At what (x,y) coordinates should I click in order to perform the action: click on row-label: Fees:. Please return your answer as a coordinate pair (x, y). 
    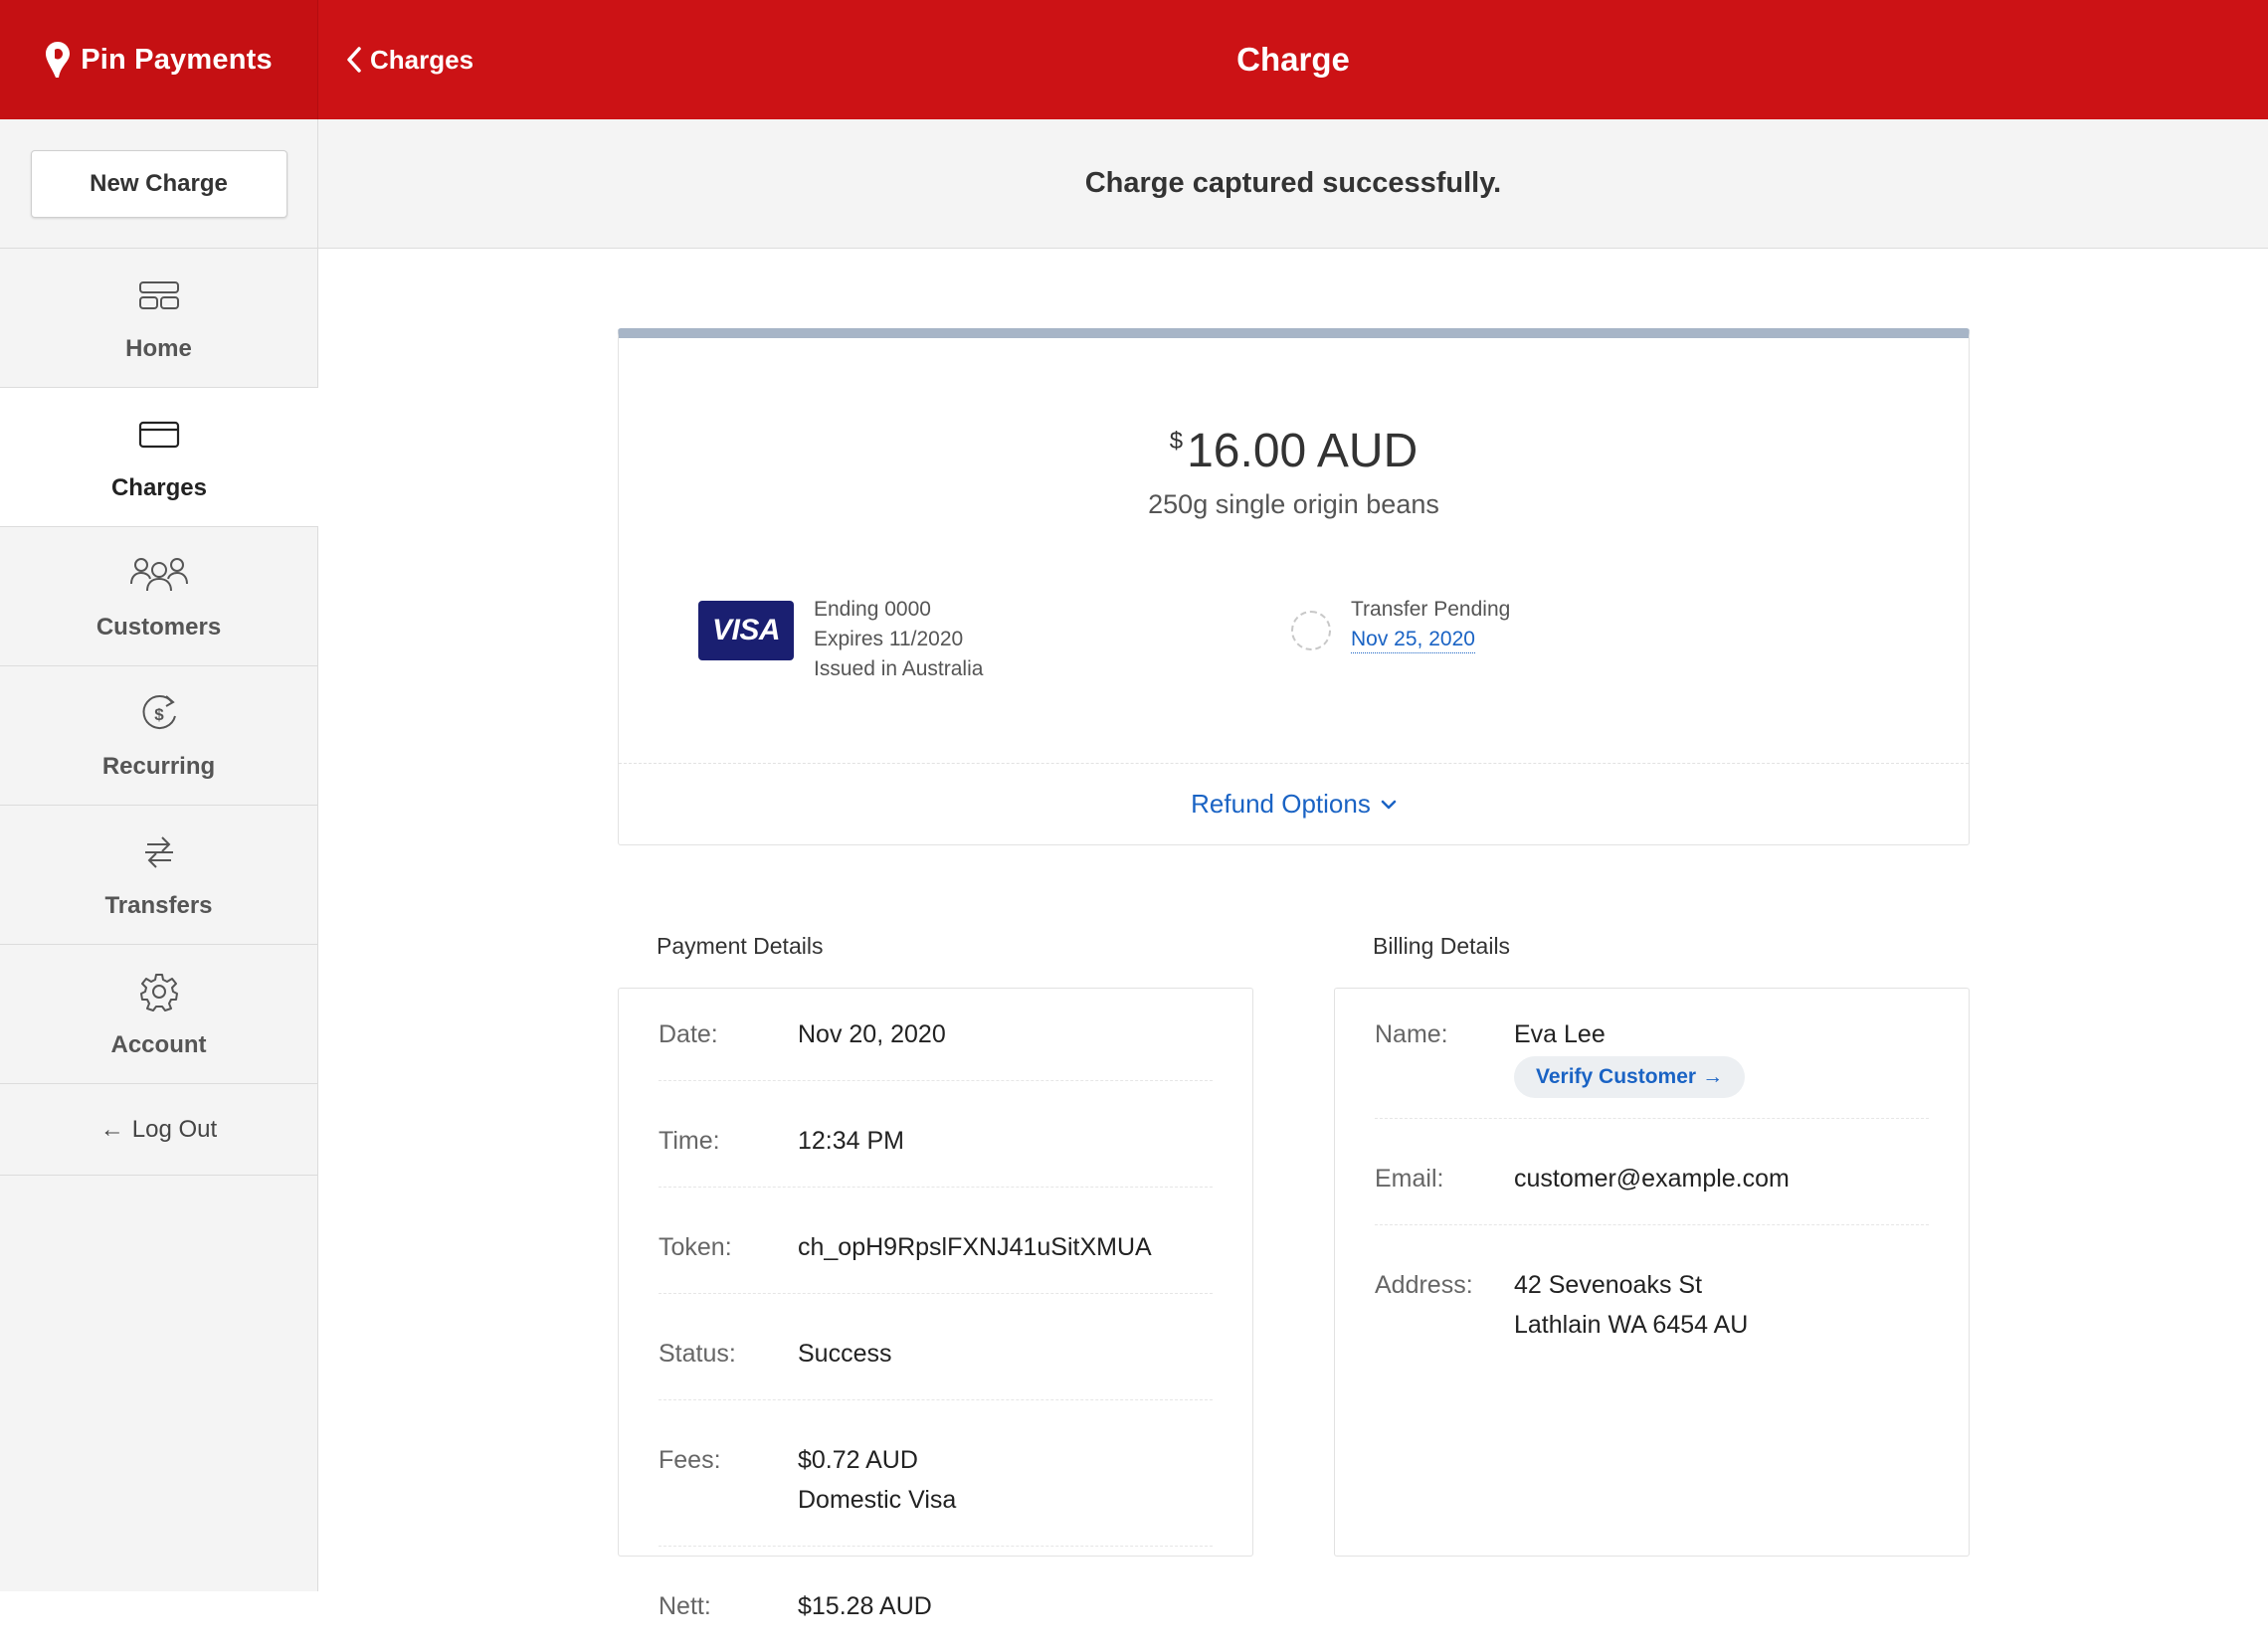
    Looking at the image, I should click on (690, 1460).